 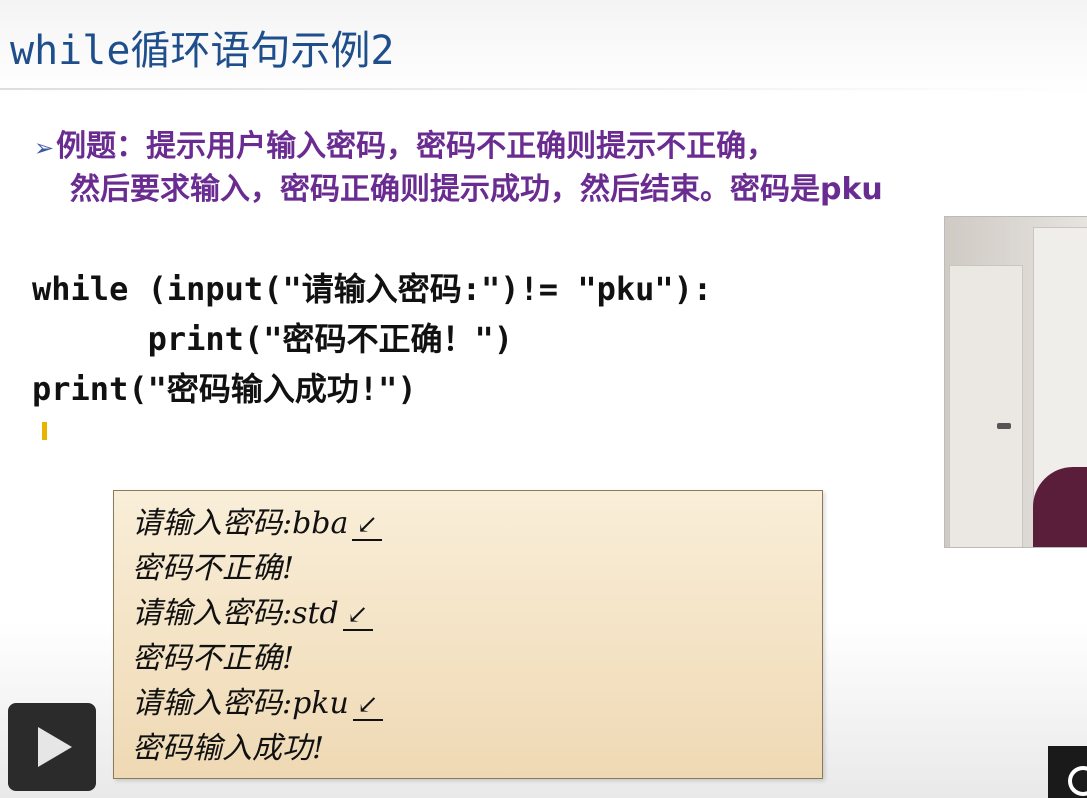 I want to click on problem-line-2: 然后要求输入，密码正确则提示成功，然后结束。密码是pku, so click(x=476, y=189).